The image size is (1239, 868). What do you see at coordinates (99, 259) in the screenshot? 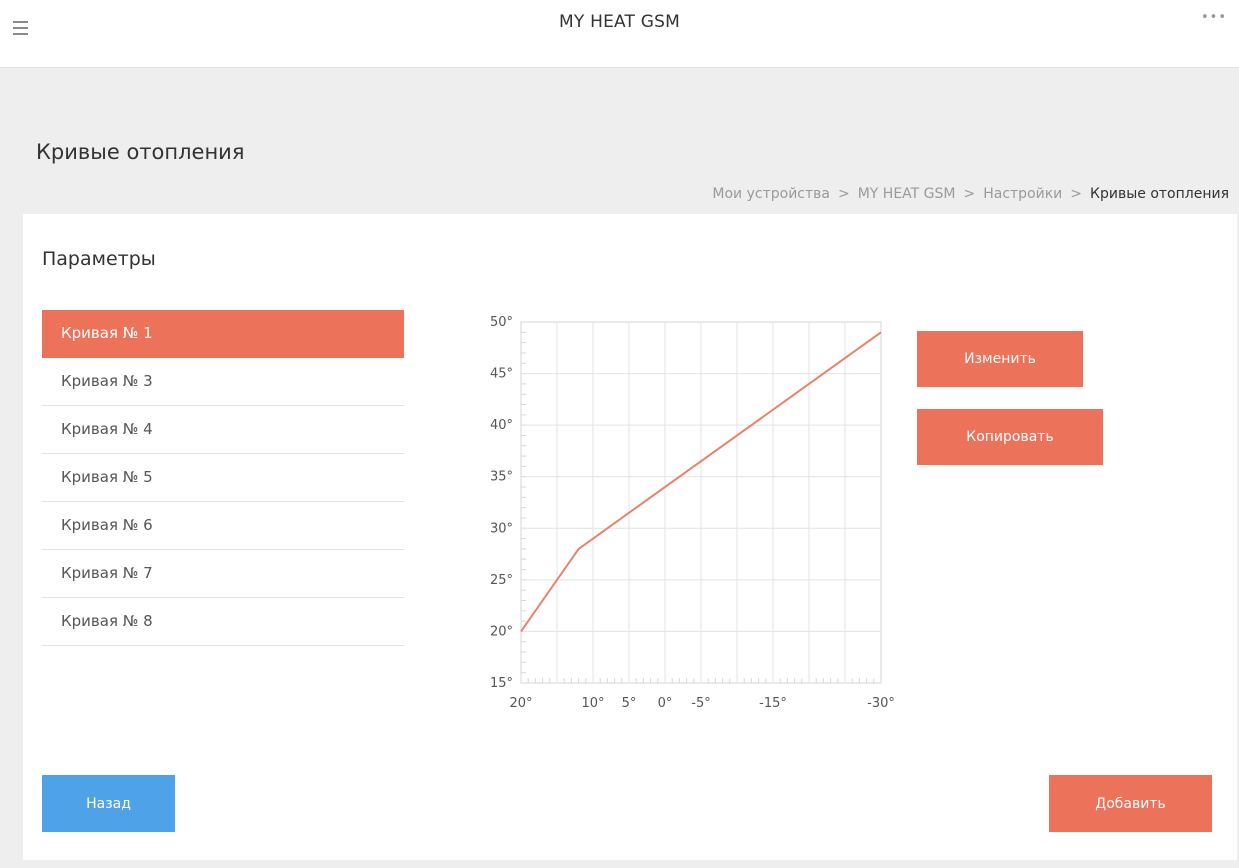
I see `panel-title: Параметры` at bounding box center [99, 259].